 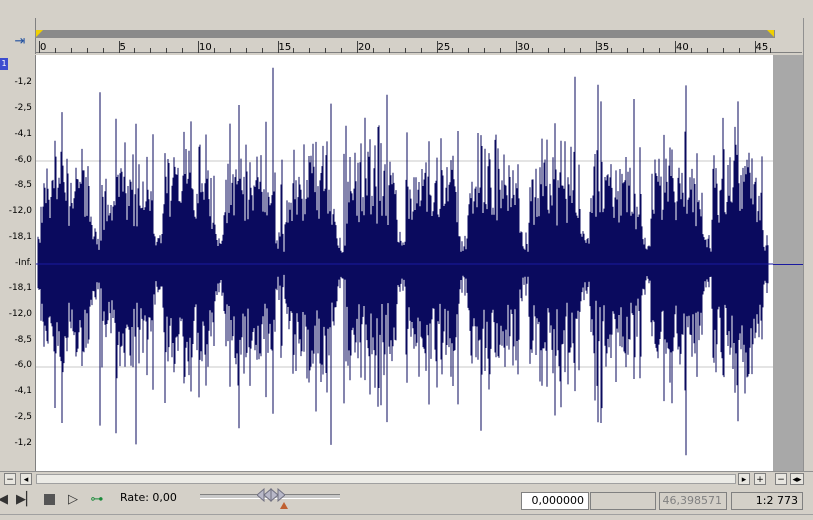 I want to click on zoom-out-button: −, so click(x=781, y=479).